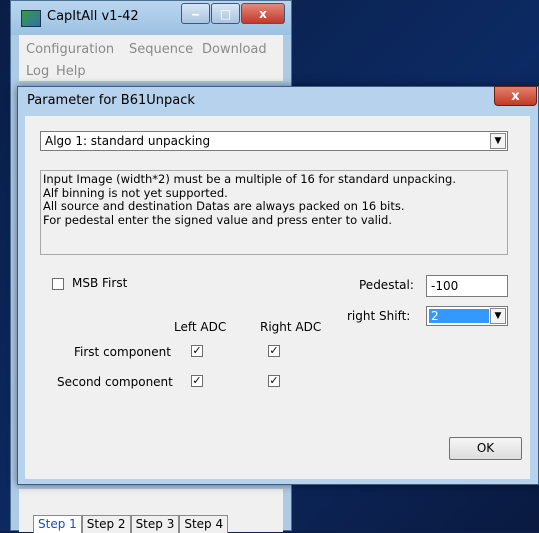  Describe the element at coordinates (263, 13) in the screenshot. I see `close-icon: x` at that location.